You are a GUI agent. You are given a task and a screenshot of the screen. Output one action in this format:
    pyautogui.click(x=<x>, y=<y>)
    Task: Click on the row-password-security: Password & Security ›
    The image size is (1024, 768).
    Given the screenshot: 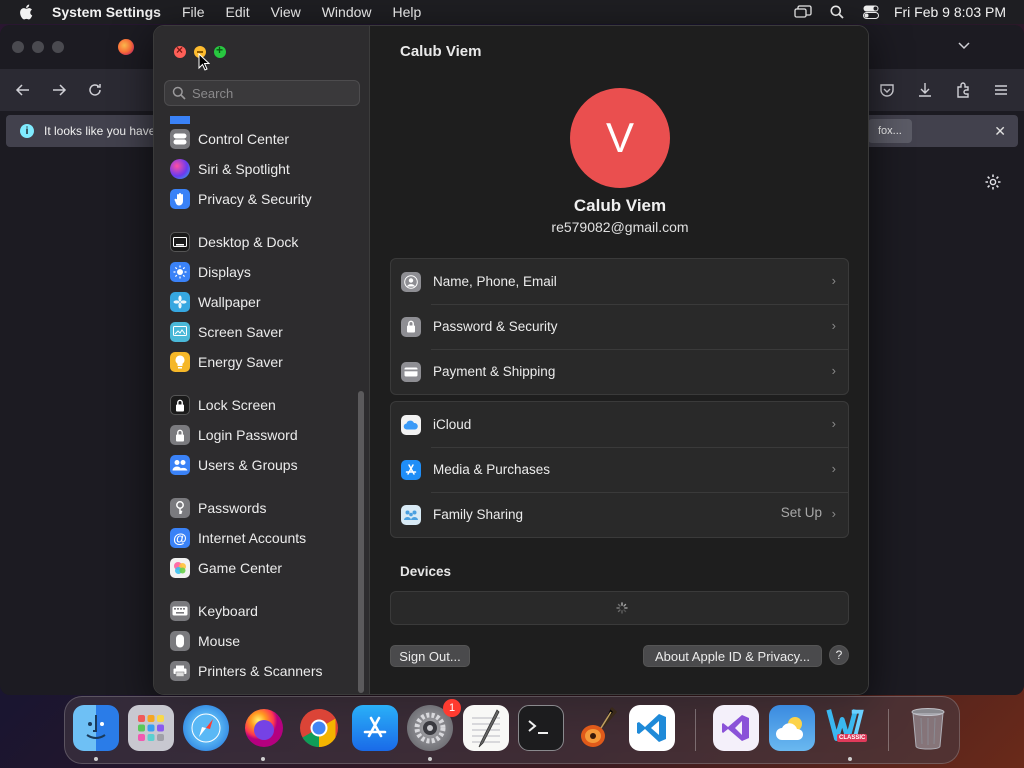 What is the action you would take?
    pyautogui.click(x=619, y=326)
    